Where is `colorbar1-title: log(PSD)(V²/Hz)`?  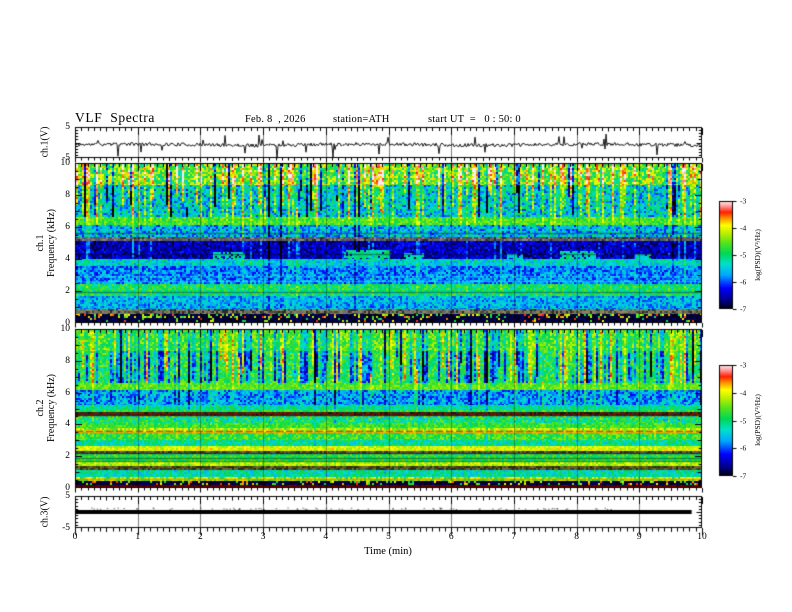 colorbar1-title: log(PSD)(V²/Hz) is located at coordinates (757, 255).